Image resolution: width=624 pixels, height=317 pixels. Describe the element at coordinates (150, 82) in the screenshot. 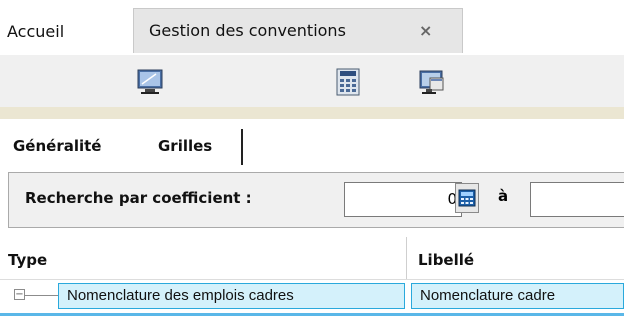

I see `monitor-icon` at that location.